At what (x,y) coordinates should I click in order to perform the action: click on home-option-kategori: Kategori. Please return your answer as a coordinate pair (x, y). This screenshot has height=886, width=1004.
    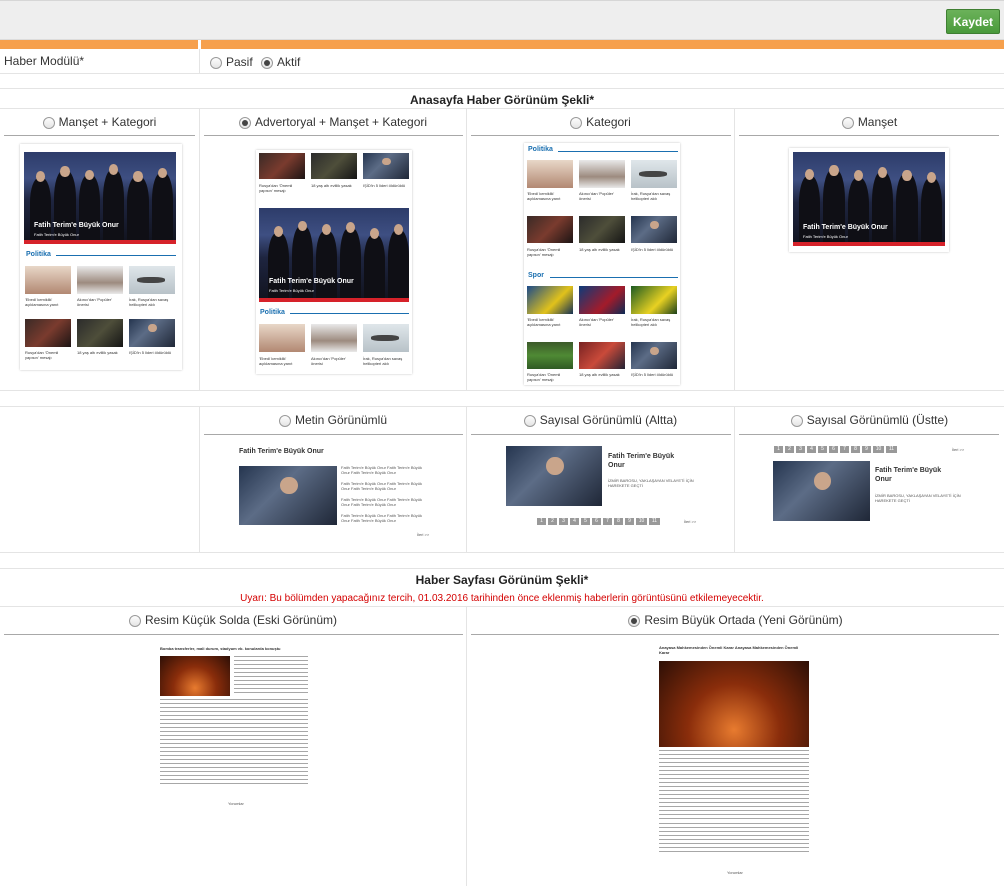
    Looking at the image, I should click on (600, 122).